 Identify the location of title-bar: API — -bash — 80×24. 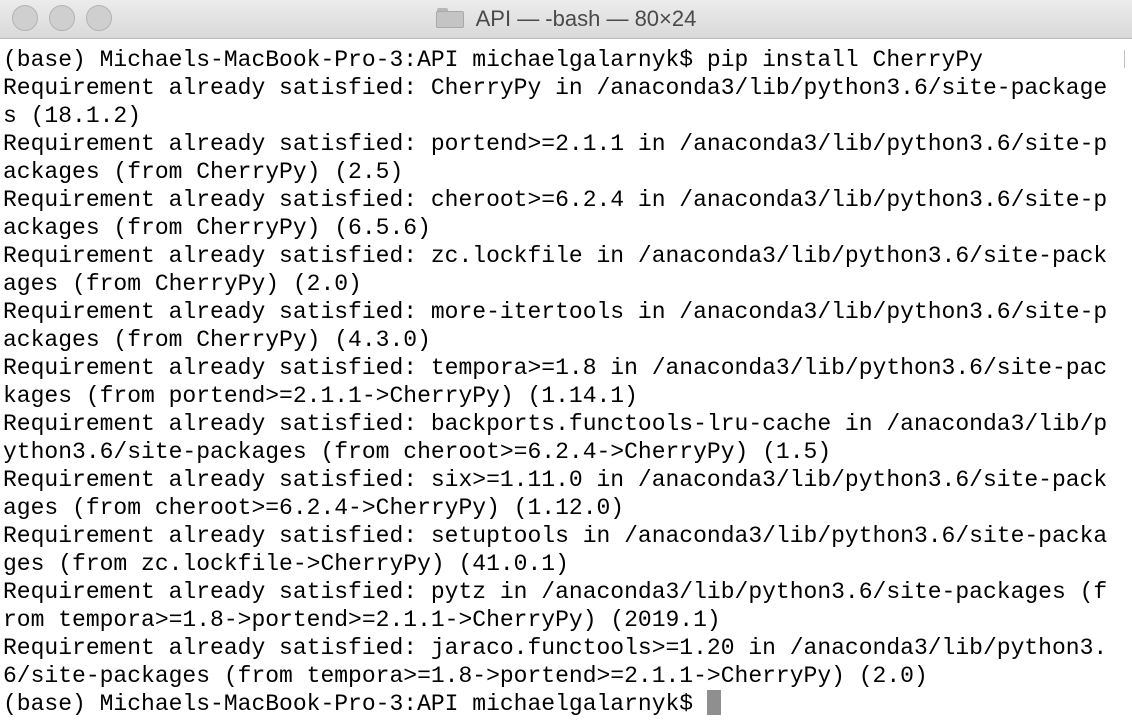
(566, 19).